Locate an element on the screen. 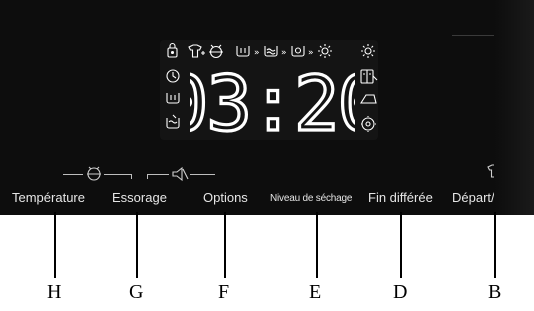  callout-letter-e: E is located at coordinates (315, 292).